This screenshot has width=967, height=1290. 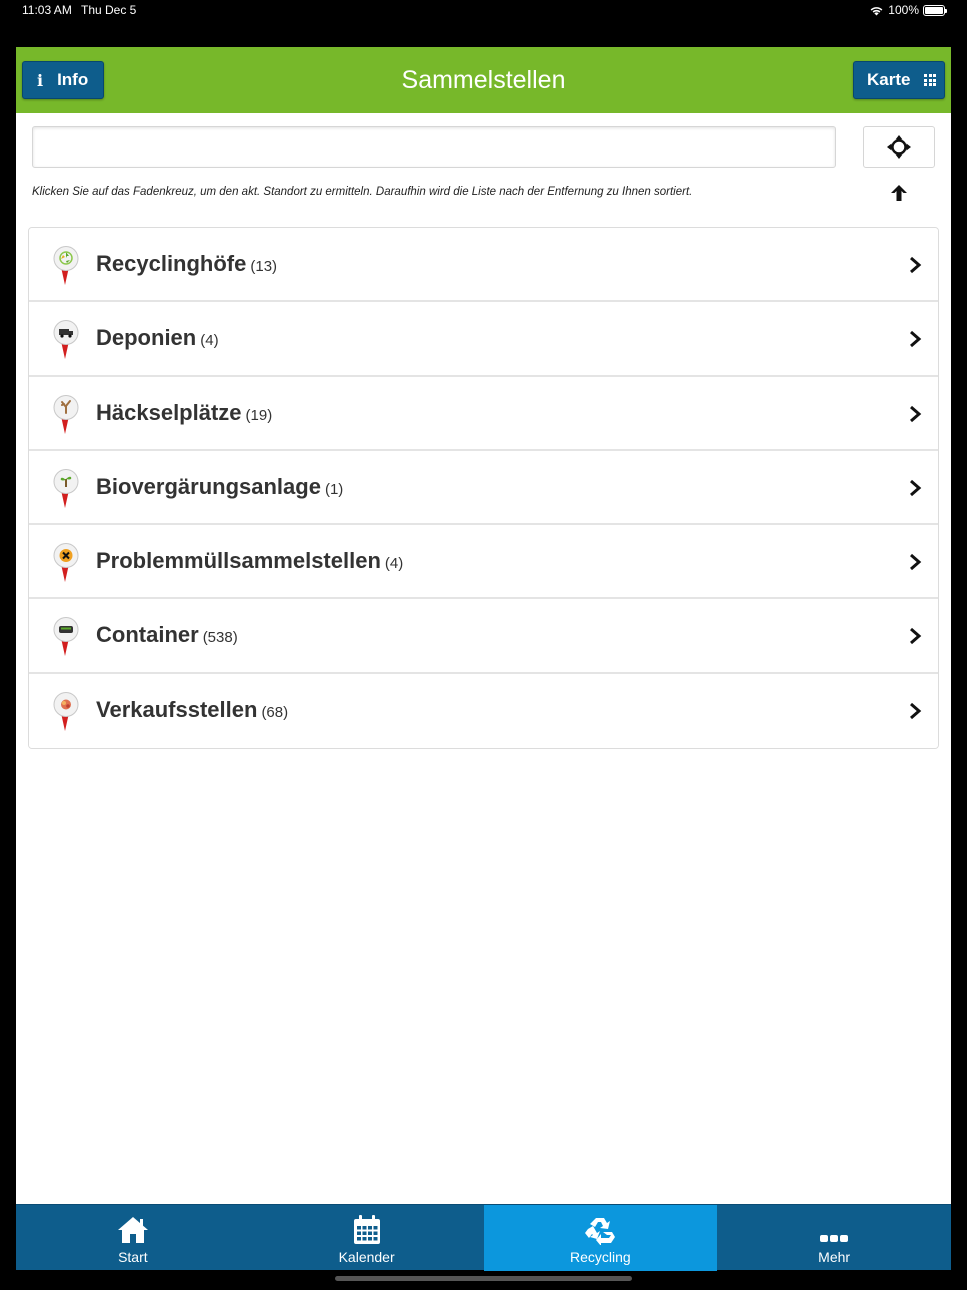 What do you see at coordinates (66, 488) in the screenshot?
I see `plant-pin-icon` at bounding box center [66, 488].